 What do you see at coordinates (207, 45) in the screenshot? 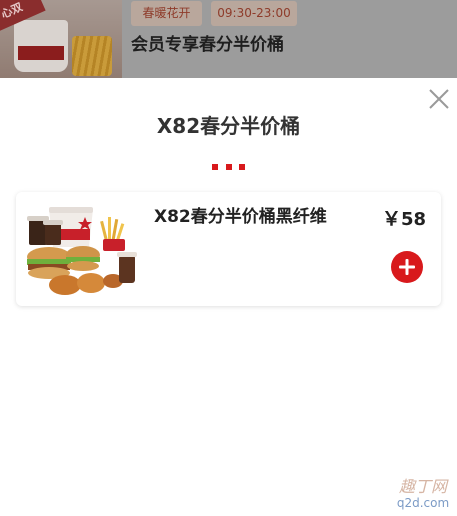
I see `promo-title: 会员专享春分半价桶` at bounding box center [207, 45].